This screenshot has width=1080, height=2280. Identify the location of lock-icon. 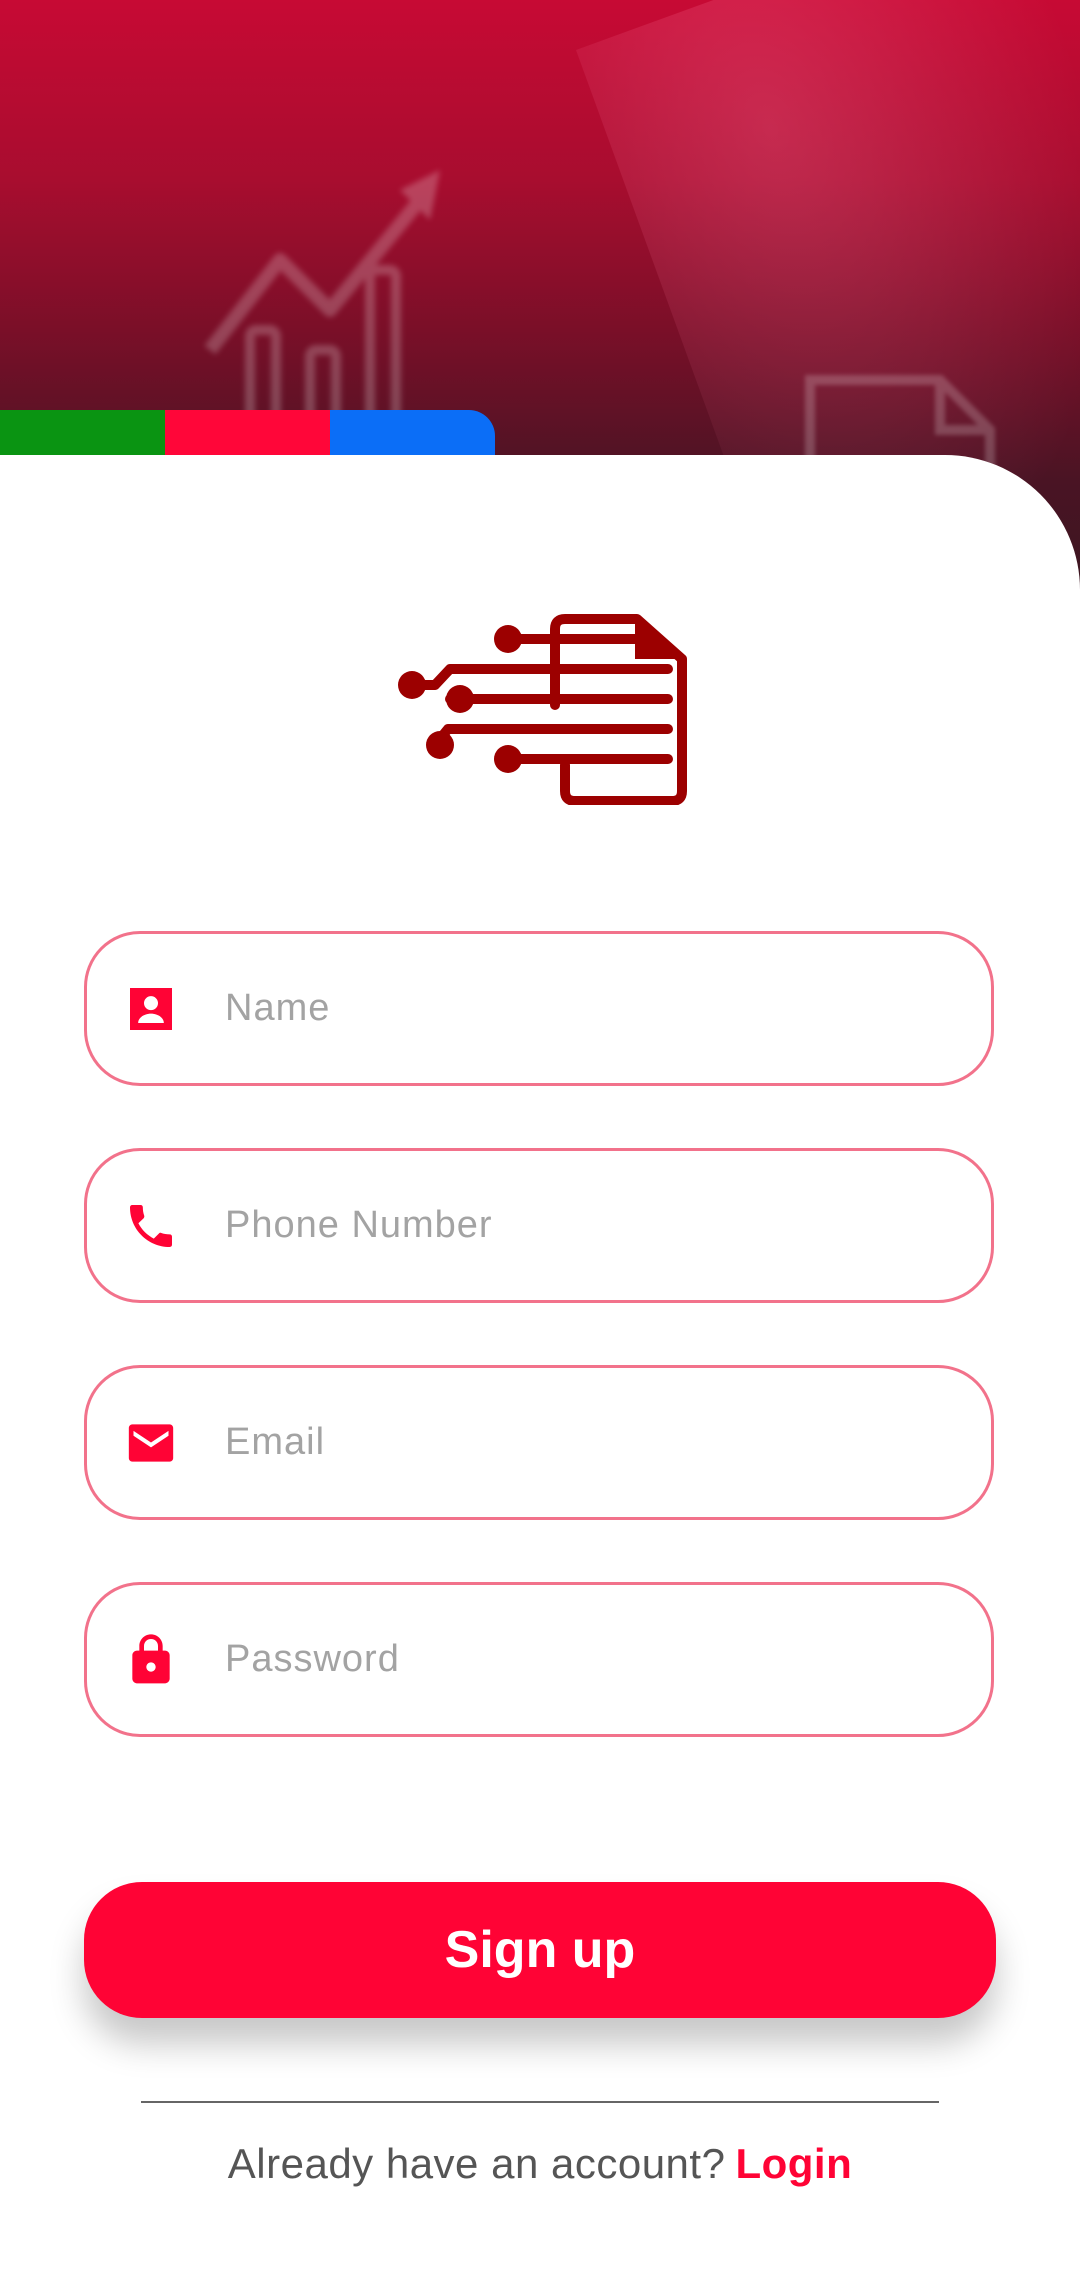
(151, 1660).